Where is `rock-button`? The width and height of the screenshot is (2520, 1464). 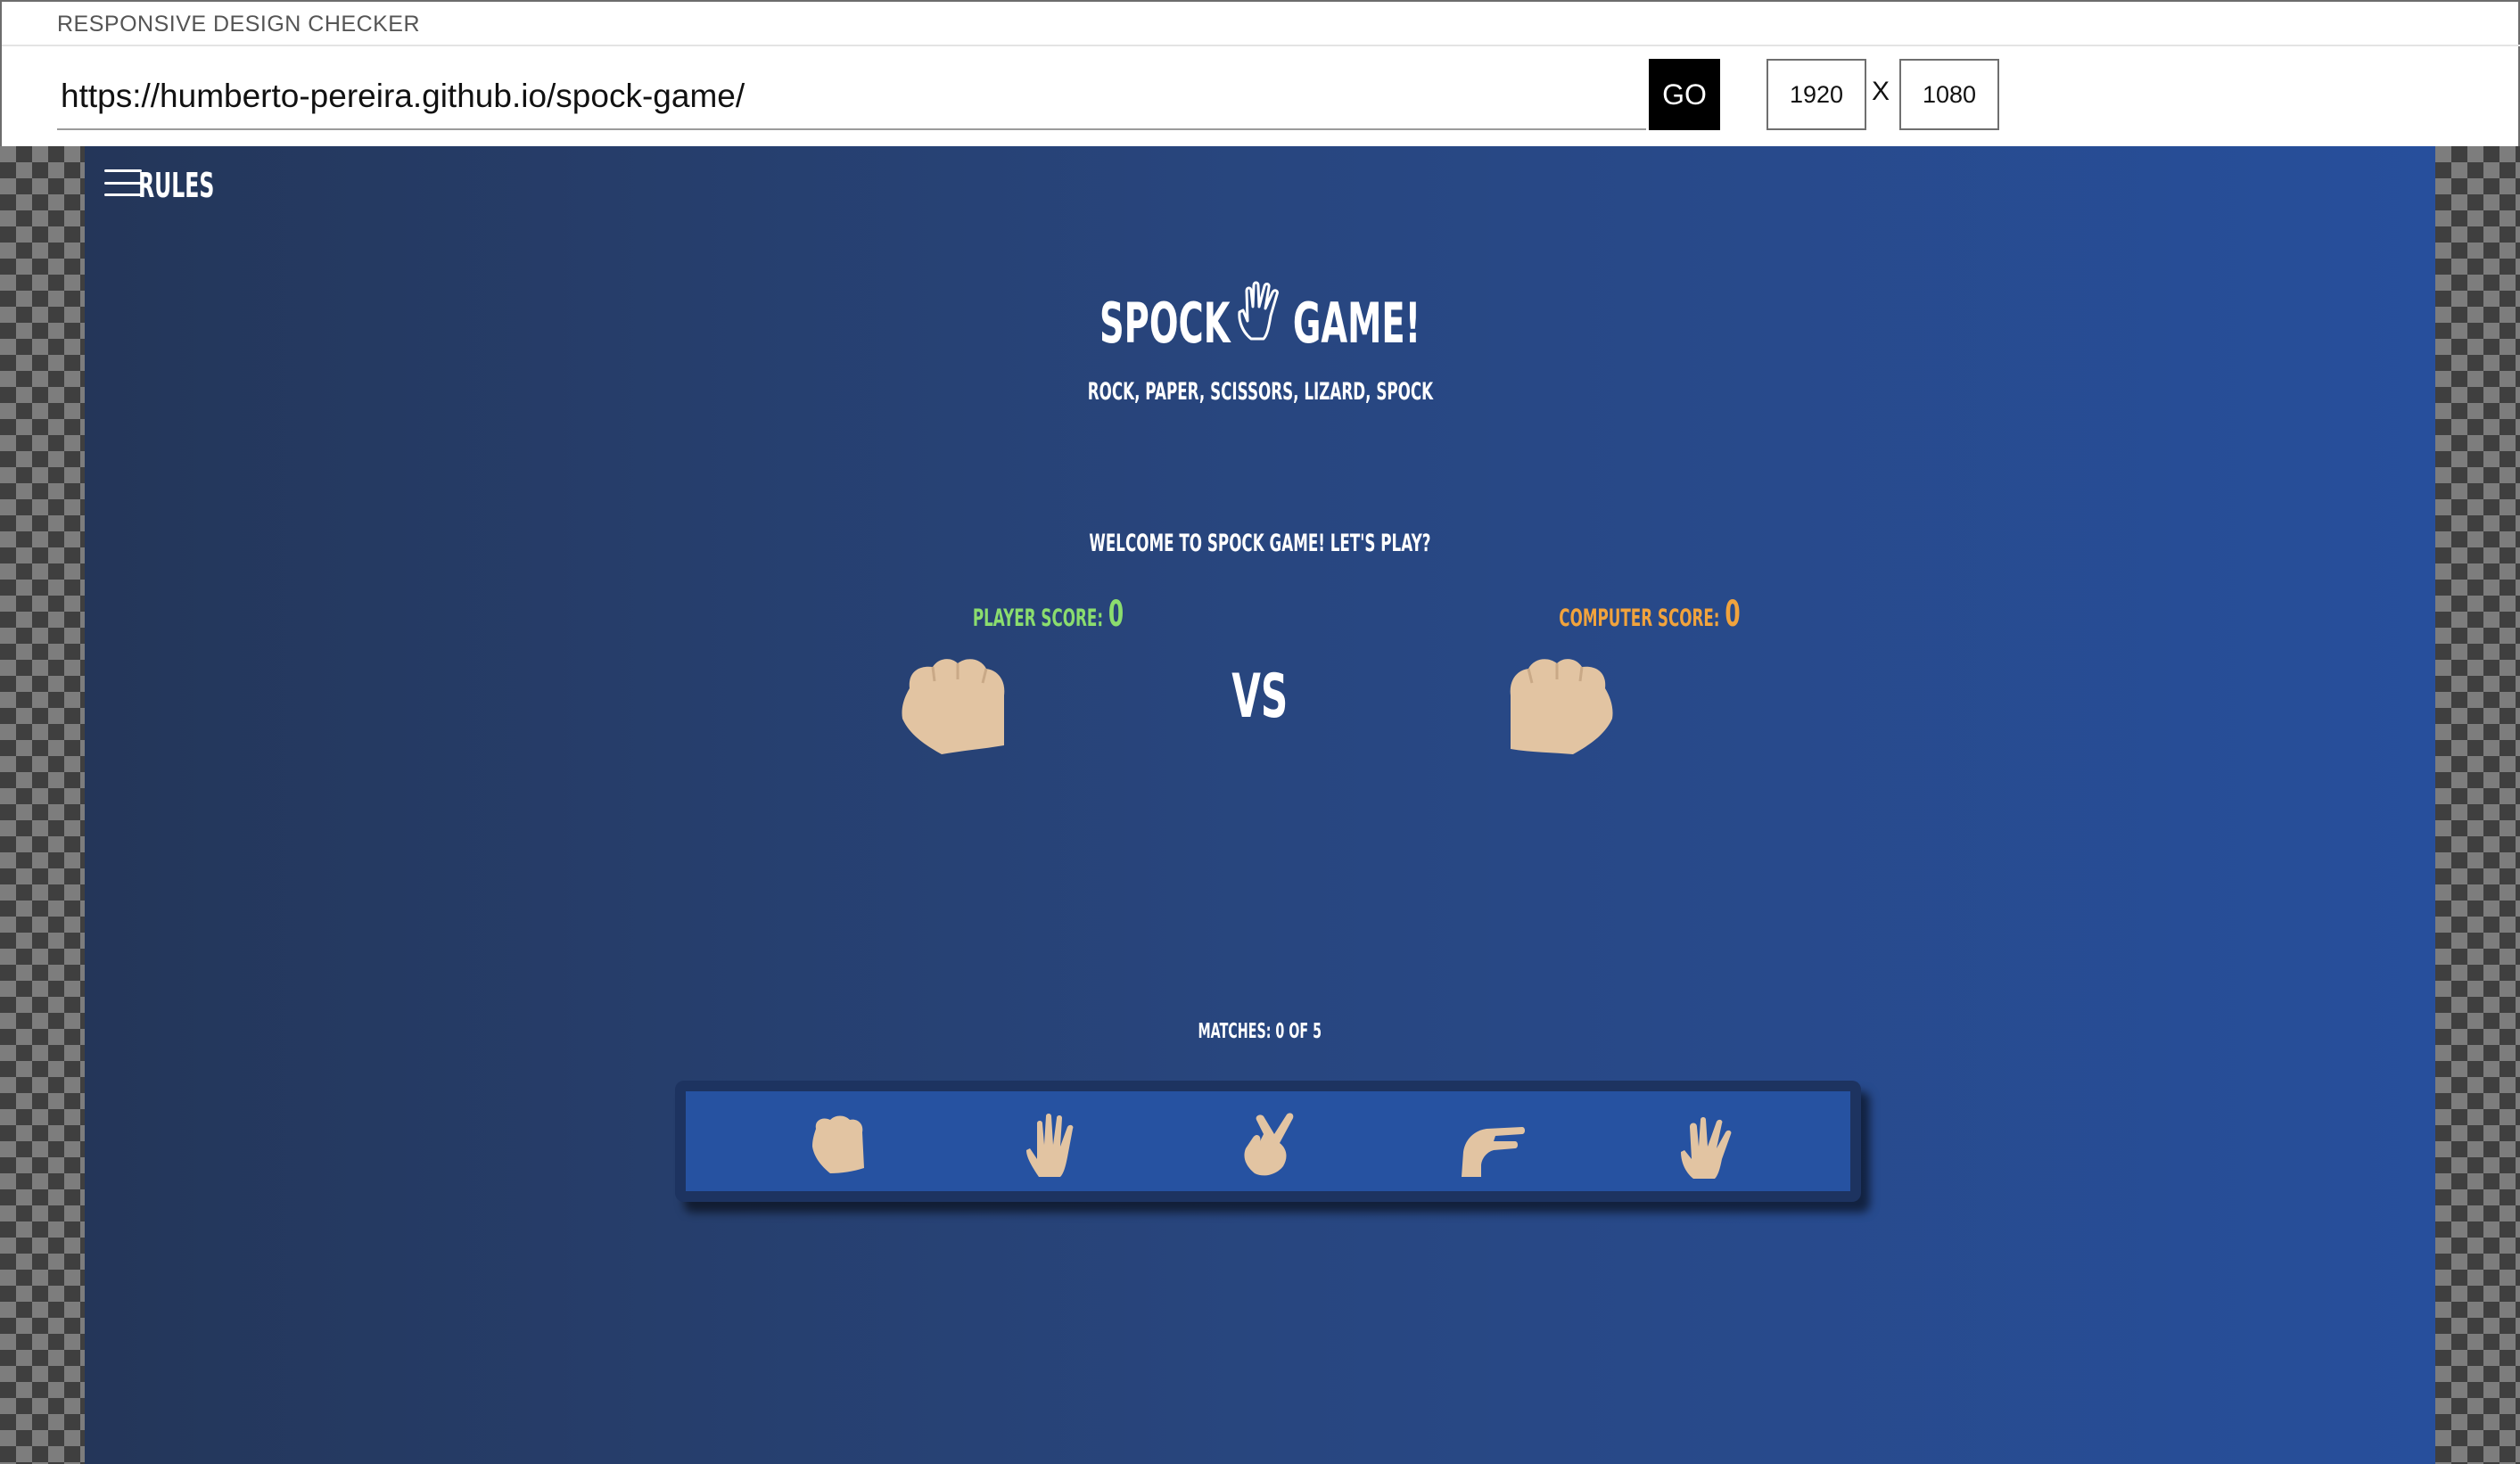 rock-button is located at coordinates (839, 1145).